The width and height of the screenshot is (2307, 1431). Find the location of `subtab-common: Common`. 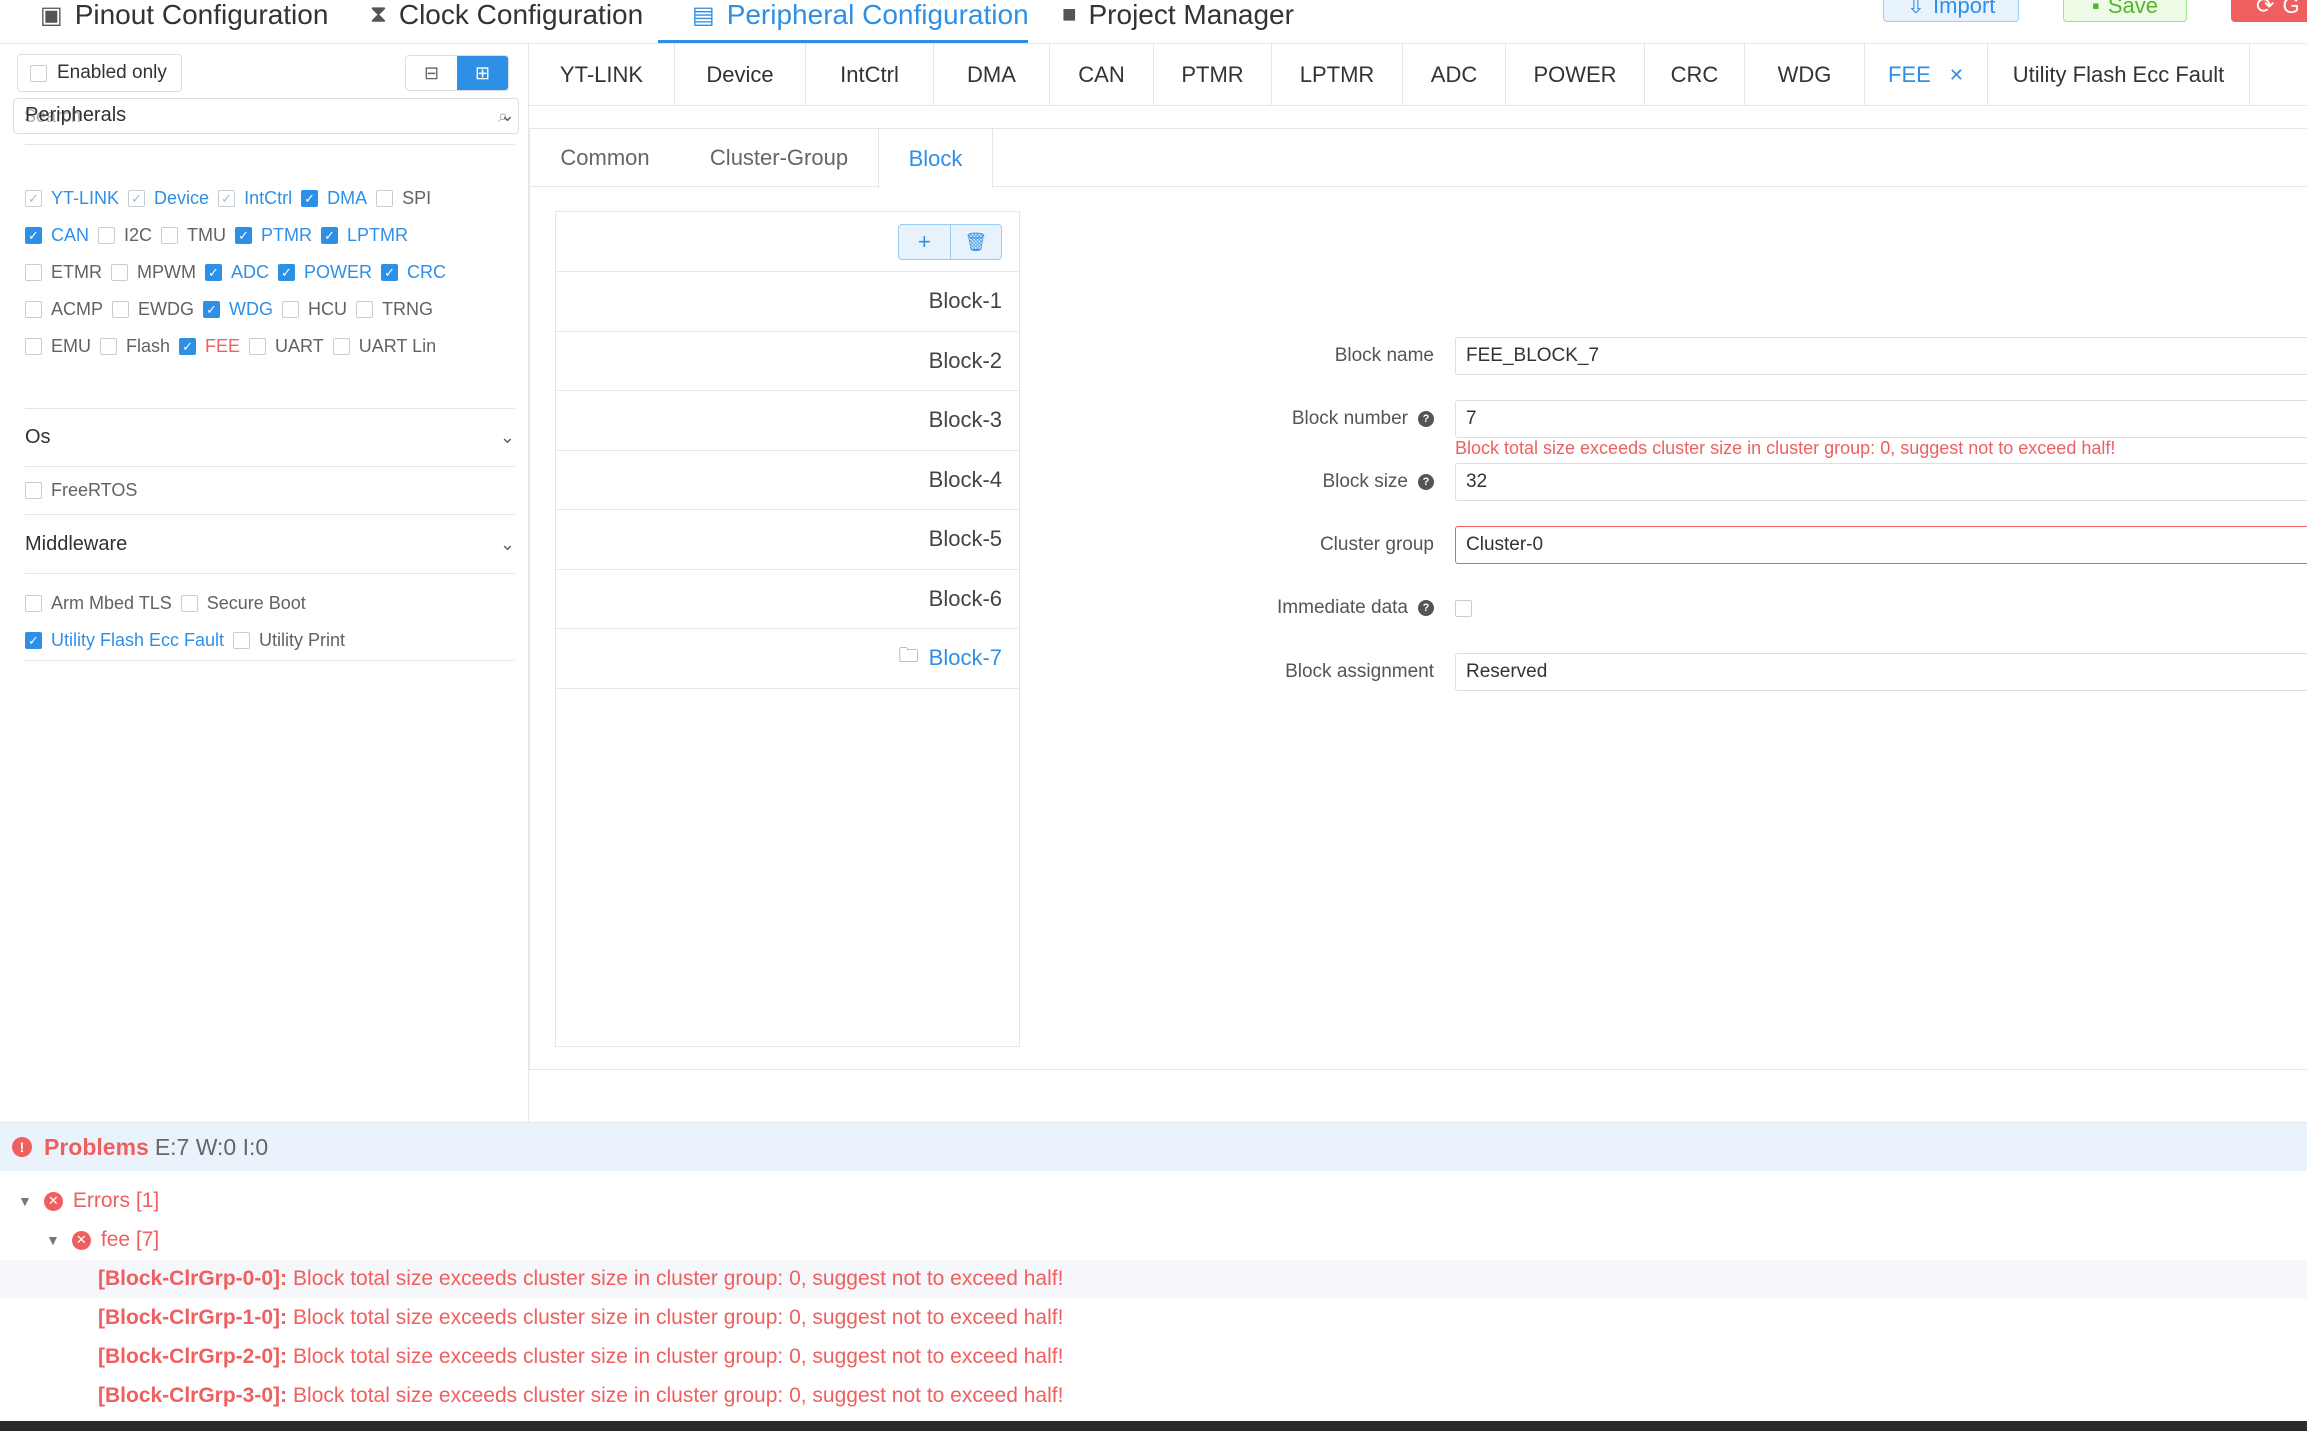

subtab-common: Common is located at coordinates (605, 158).